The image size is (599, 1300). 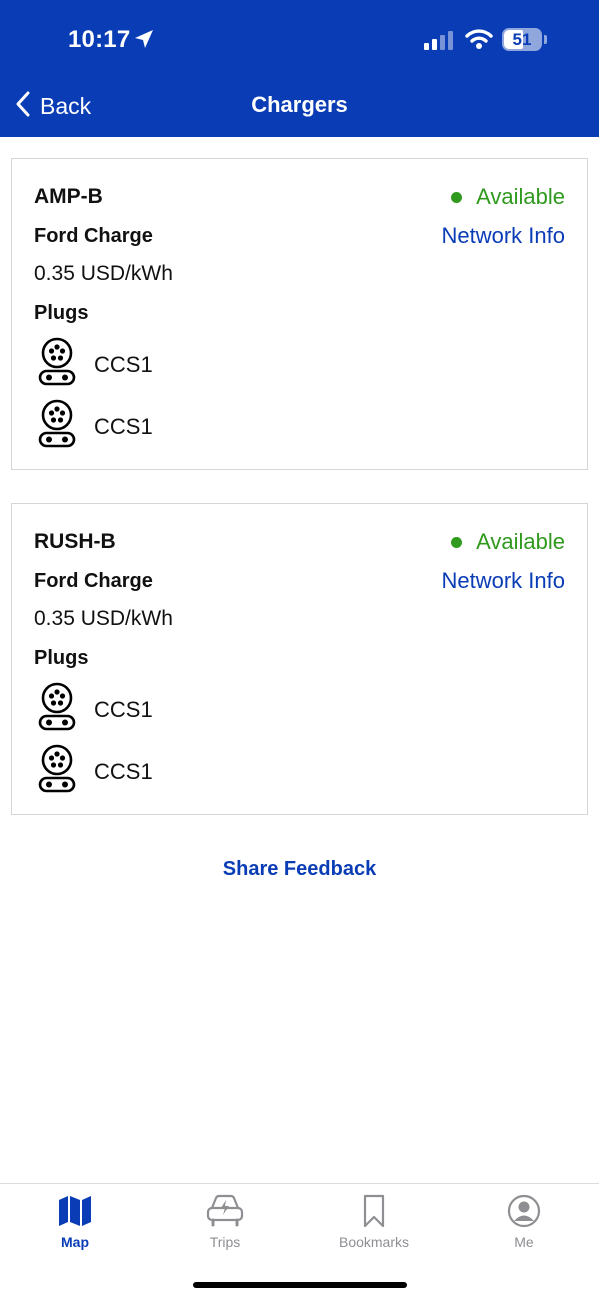 I want to click on status-time: 10:17, so click(x=99, y=39).